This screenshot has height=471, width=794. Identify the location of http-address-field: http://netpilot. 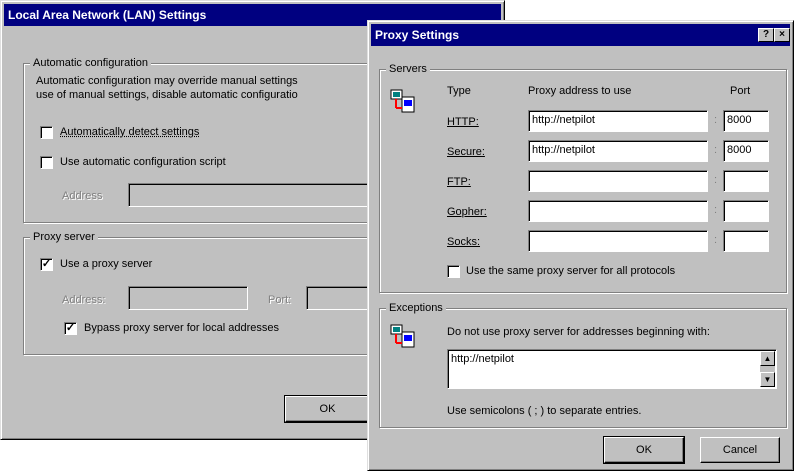
(618, 121).